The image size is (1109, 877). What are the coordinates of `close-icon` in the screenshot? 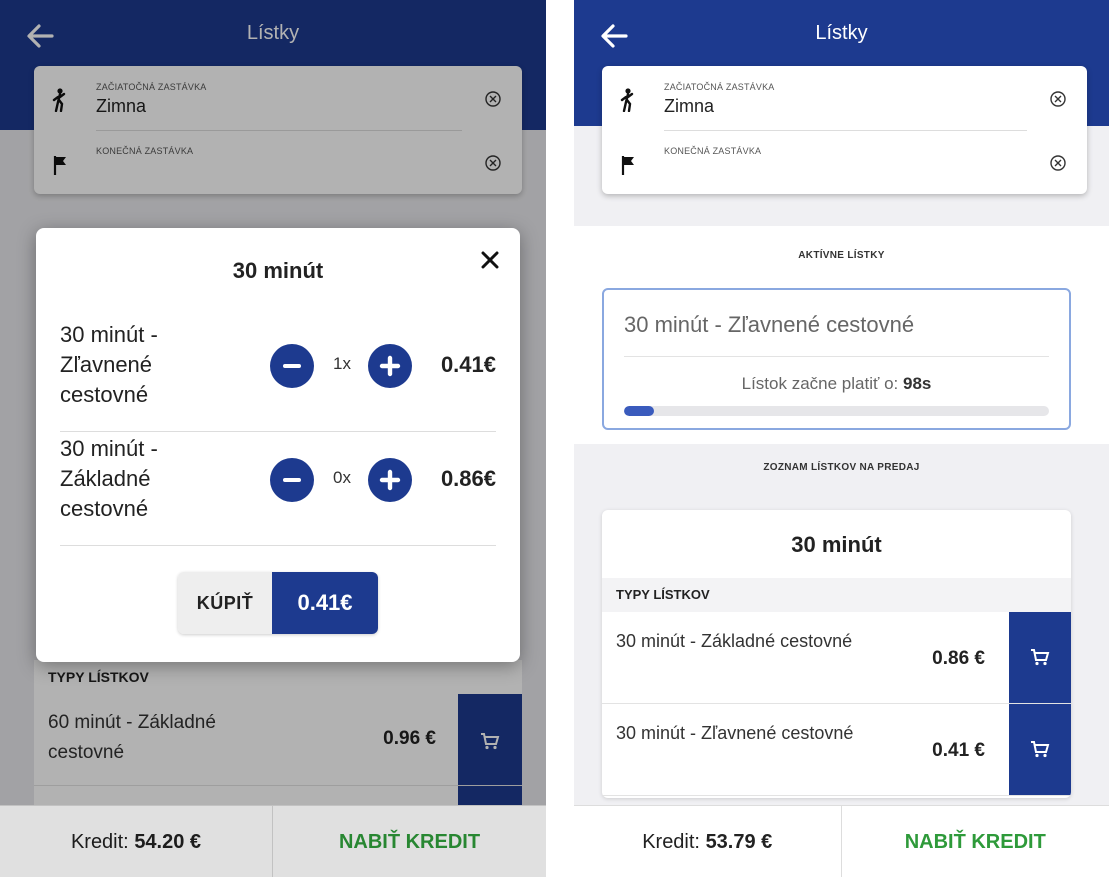 It's located at (490, 260).